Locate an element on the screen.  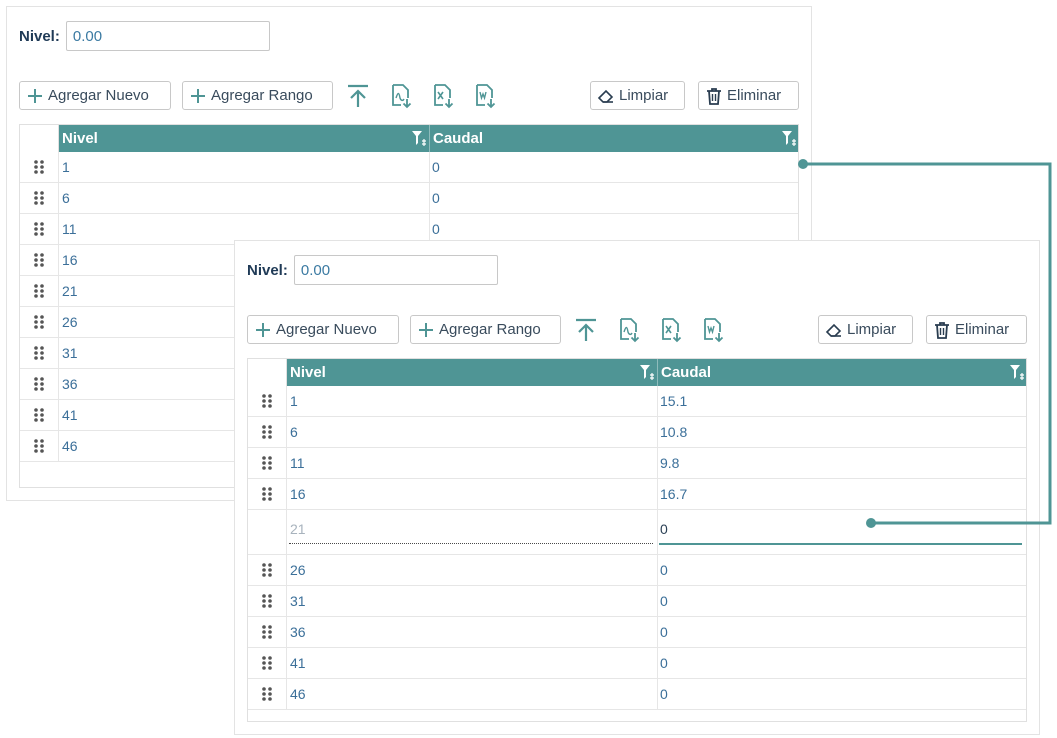
cell-caudal: 16.7 is located at coordinates (673, 494).